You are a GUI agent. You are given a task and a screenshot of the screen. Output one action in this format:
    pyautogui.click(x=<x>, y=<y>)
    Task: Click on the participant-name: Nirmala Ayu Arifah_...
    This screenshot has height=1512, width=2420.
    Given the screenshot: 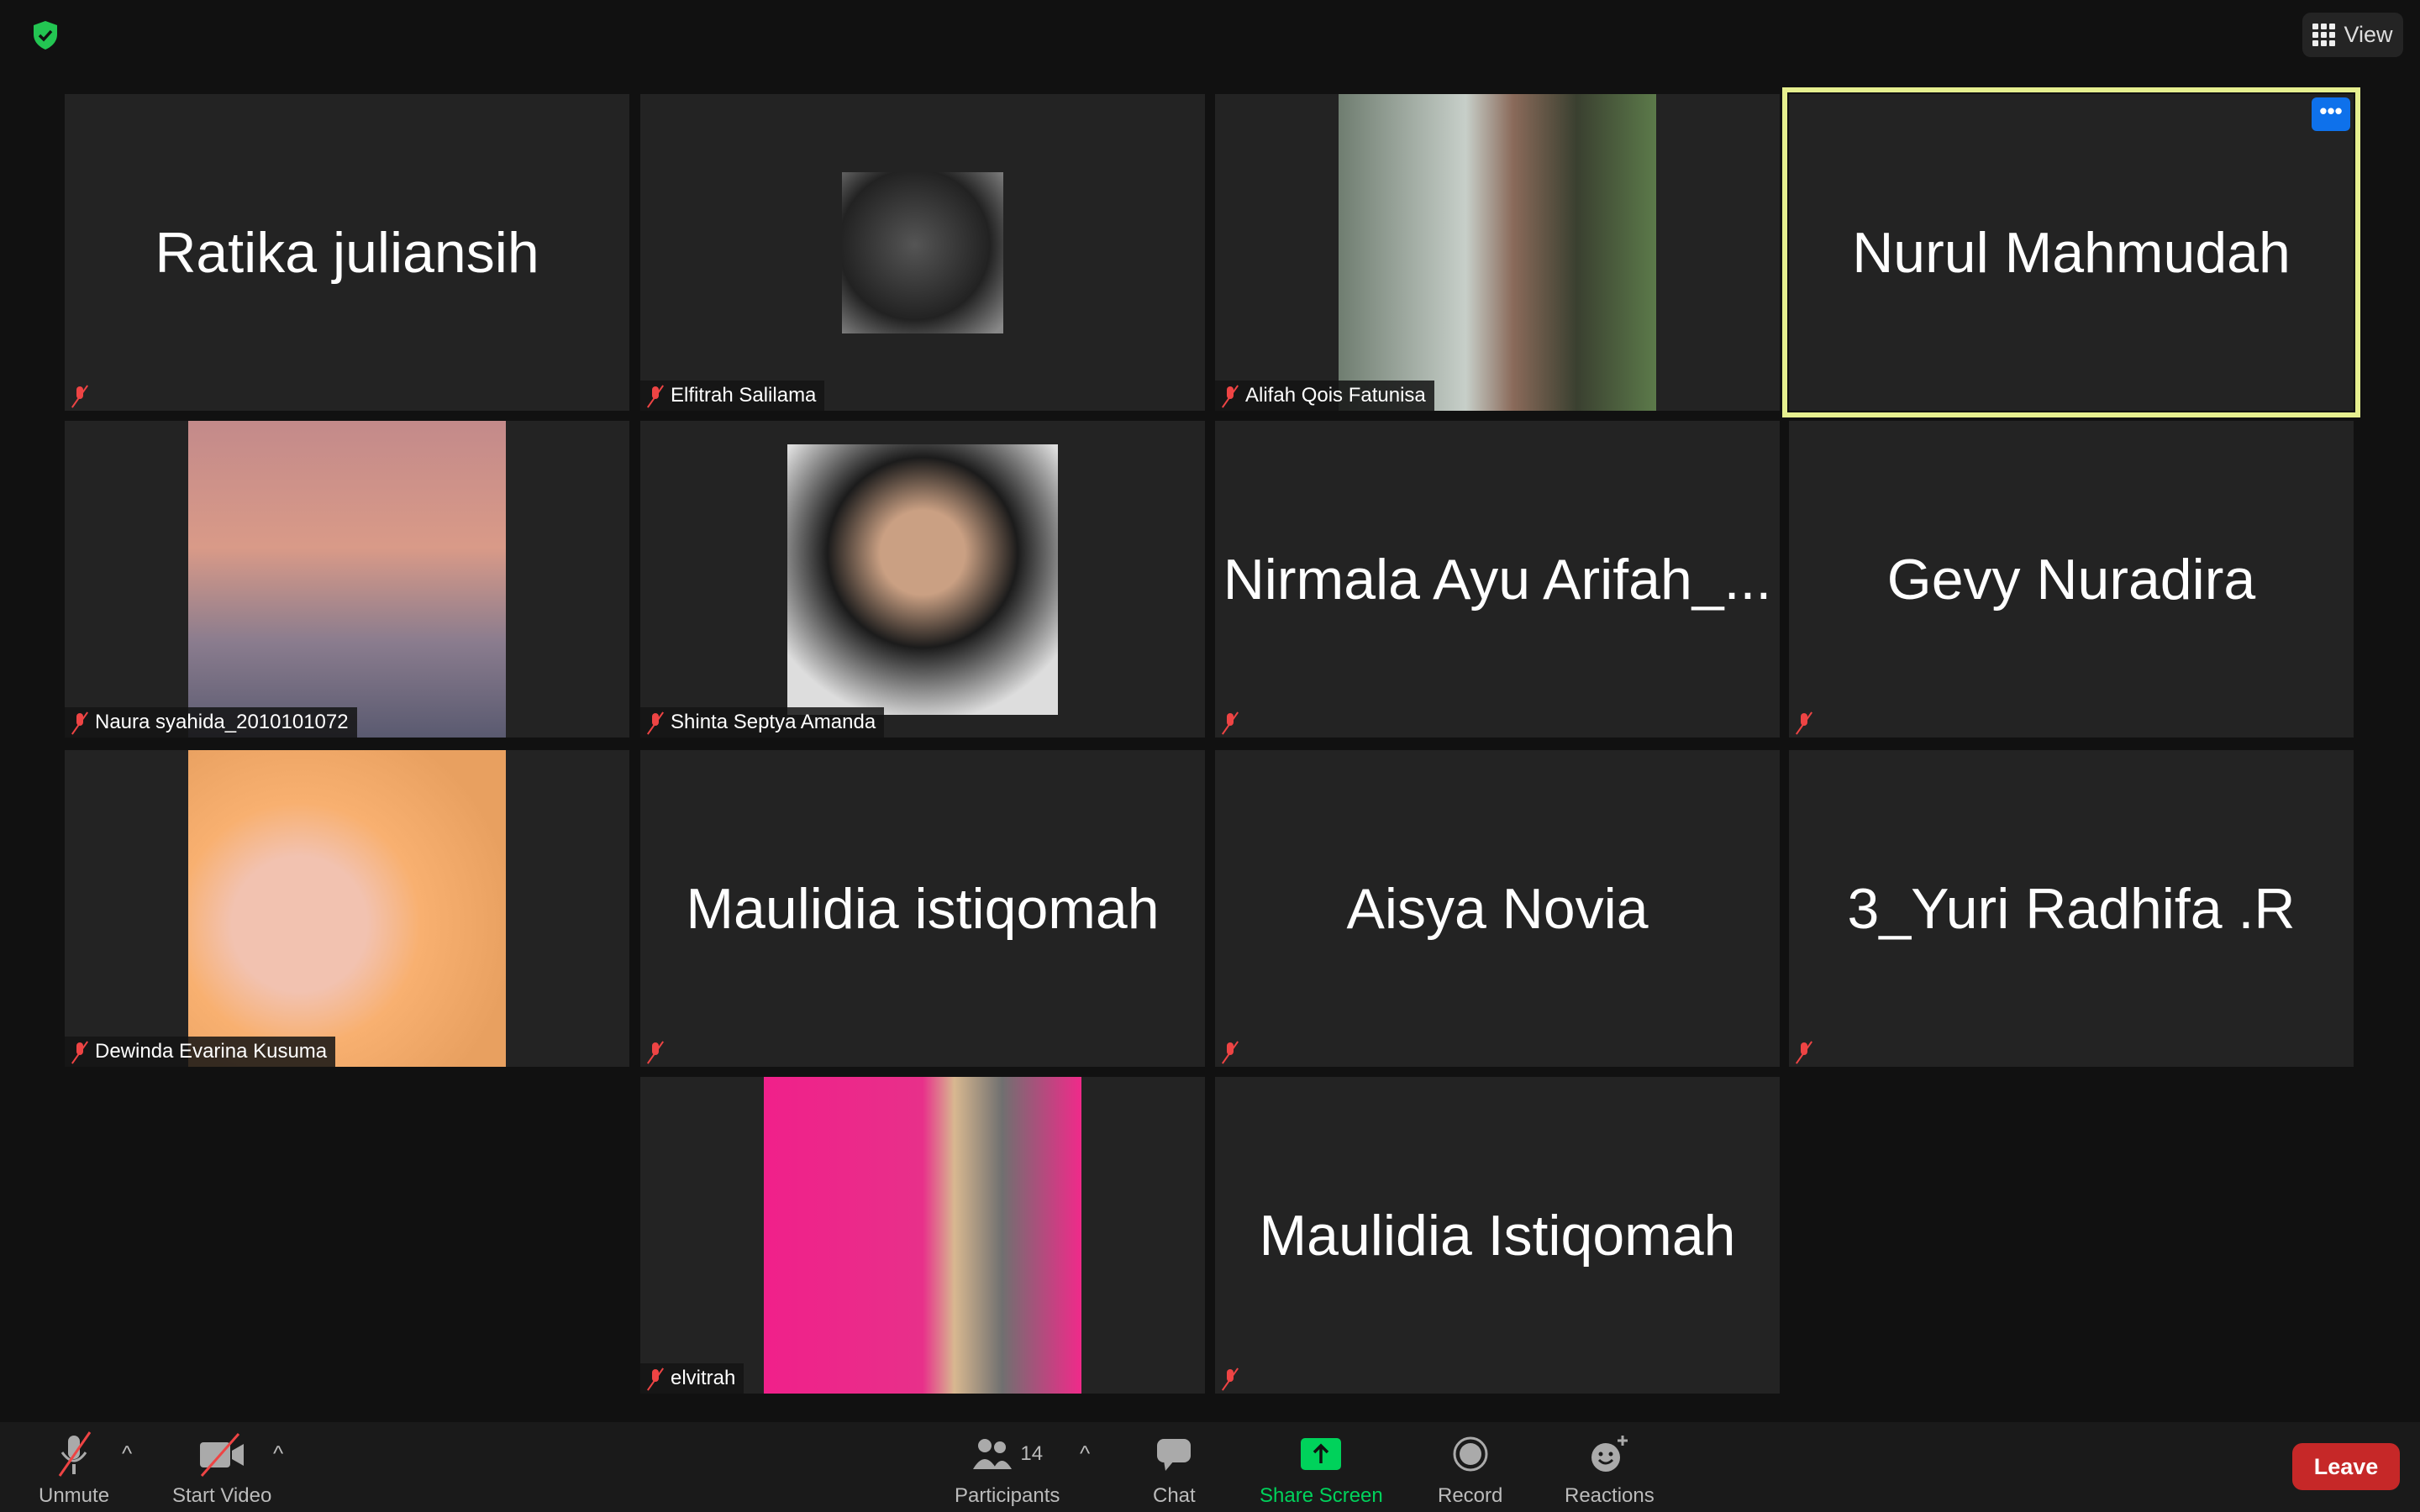 What is the action you would take?
    pyautogui.click(x=1498, y=579)
    